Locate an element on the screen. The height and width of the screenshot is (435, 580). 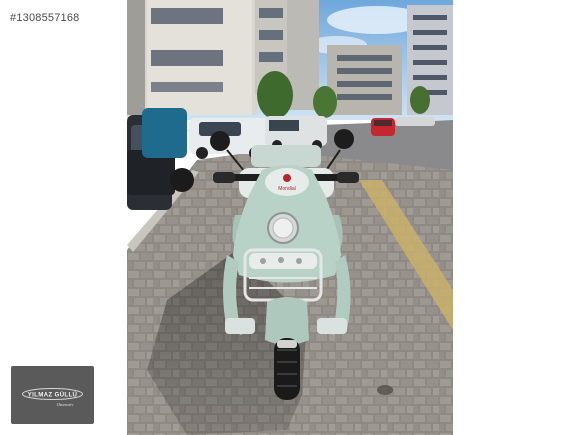
right-mirror is located at coordinates (344, 139).